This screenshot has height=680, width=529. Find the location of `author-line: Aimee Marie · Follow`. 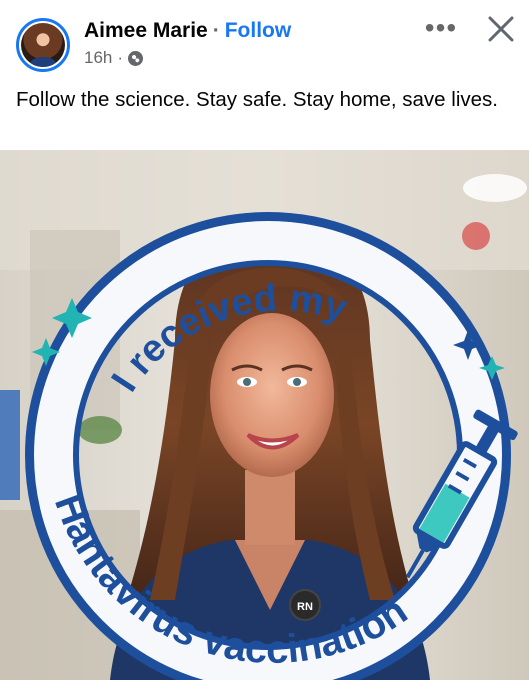

author-line: Aimee Marie · Follow is located at coordinates (187, 31).